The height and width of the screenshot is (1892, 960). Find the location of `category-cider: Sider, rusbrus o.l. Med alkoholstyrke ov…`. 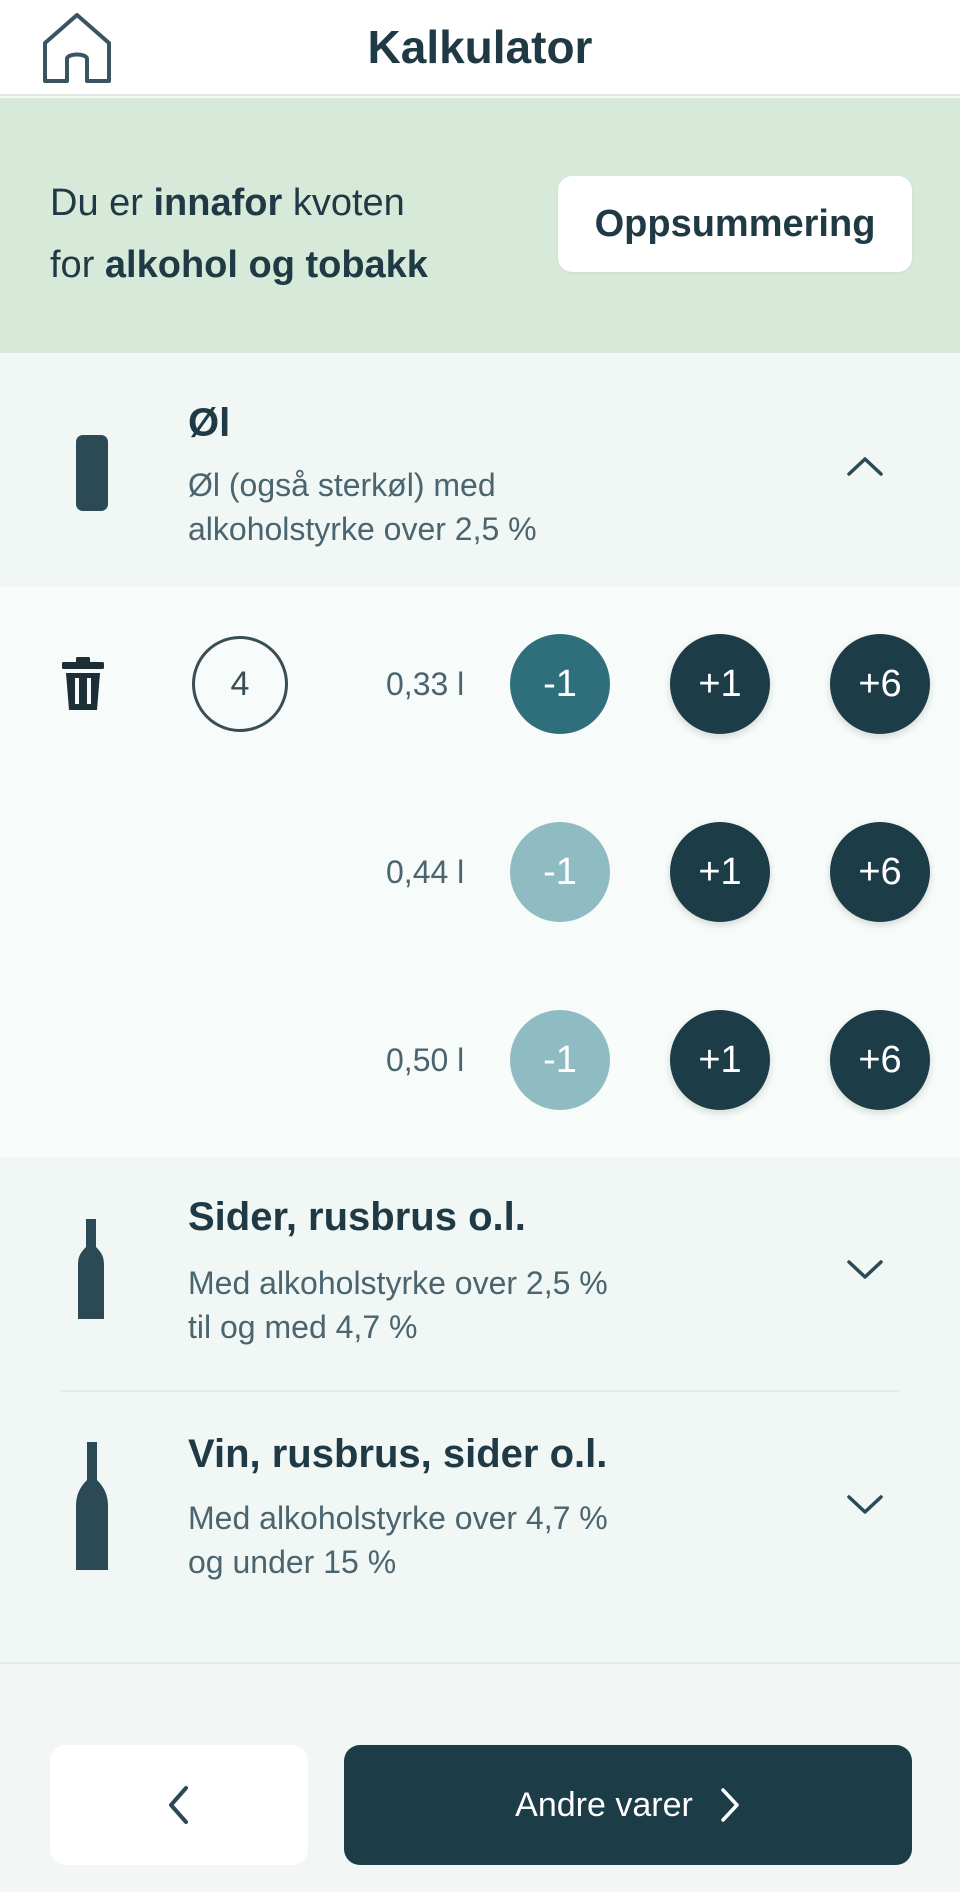

category-cider: Sider, rusbrus o.l. Med alkoholstyrke ov… is located at coordinates (480, 1274).